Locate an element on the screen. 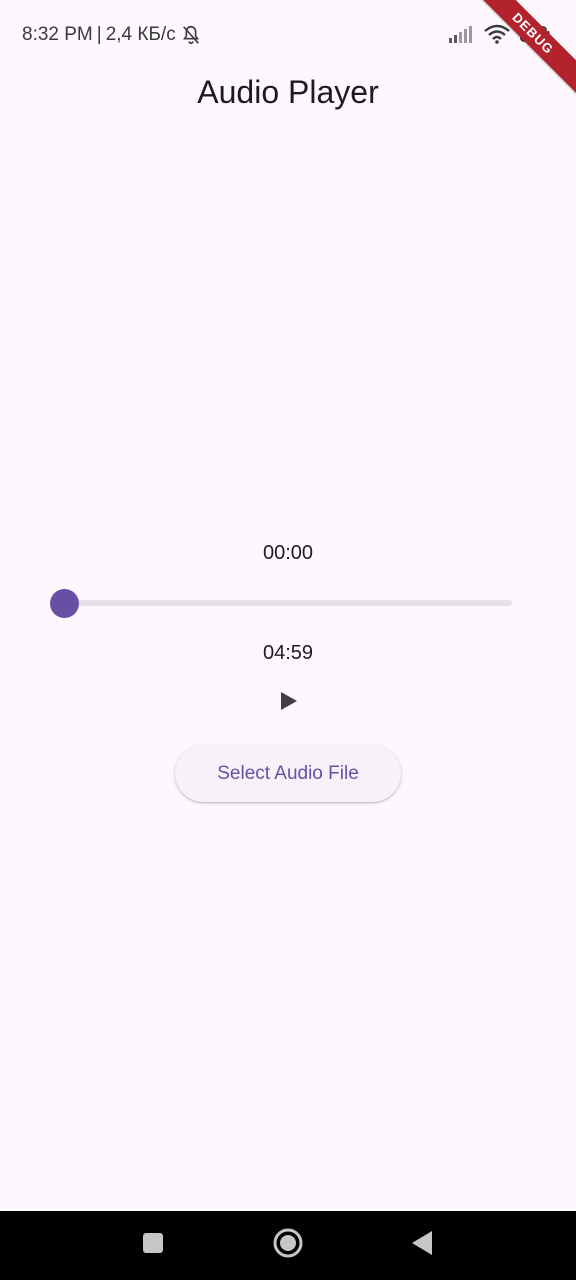  back-button is located at coordinates (422, 1245).